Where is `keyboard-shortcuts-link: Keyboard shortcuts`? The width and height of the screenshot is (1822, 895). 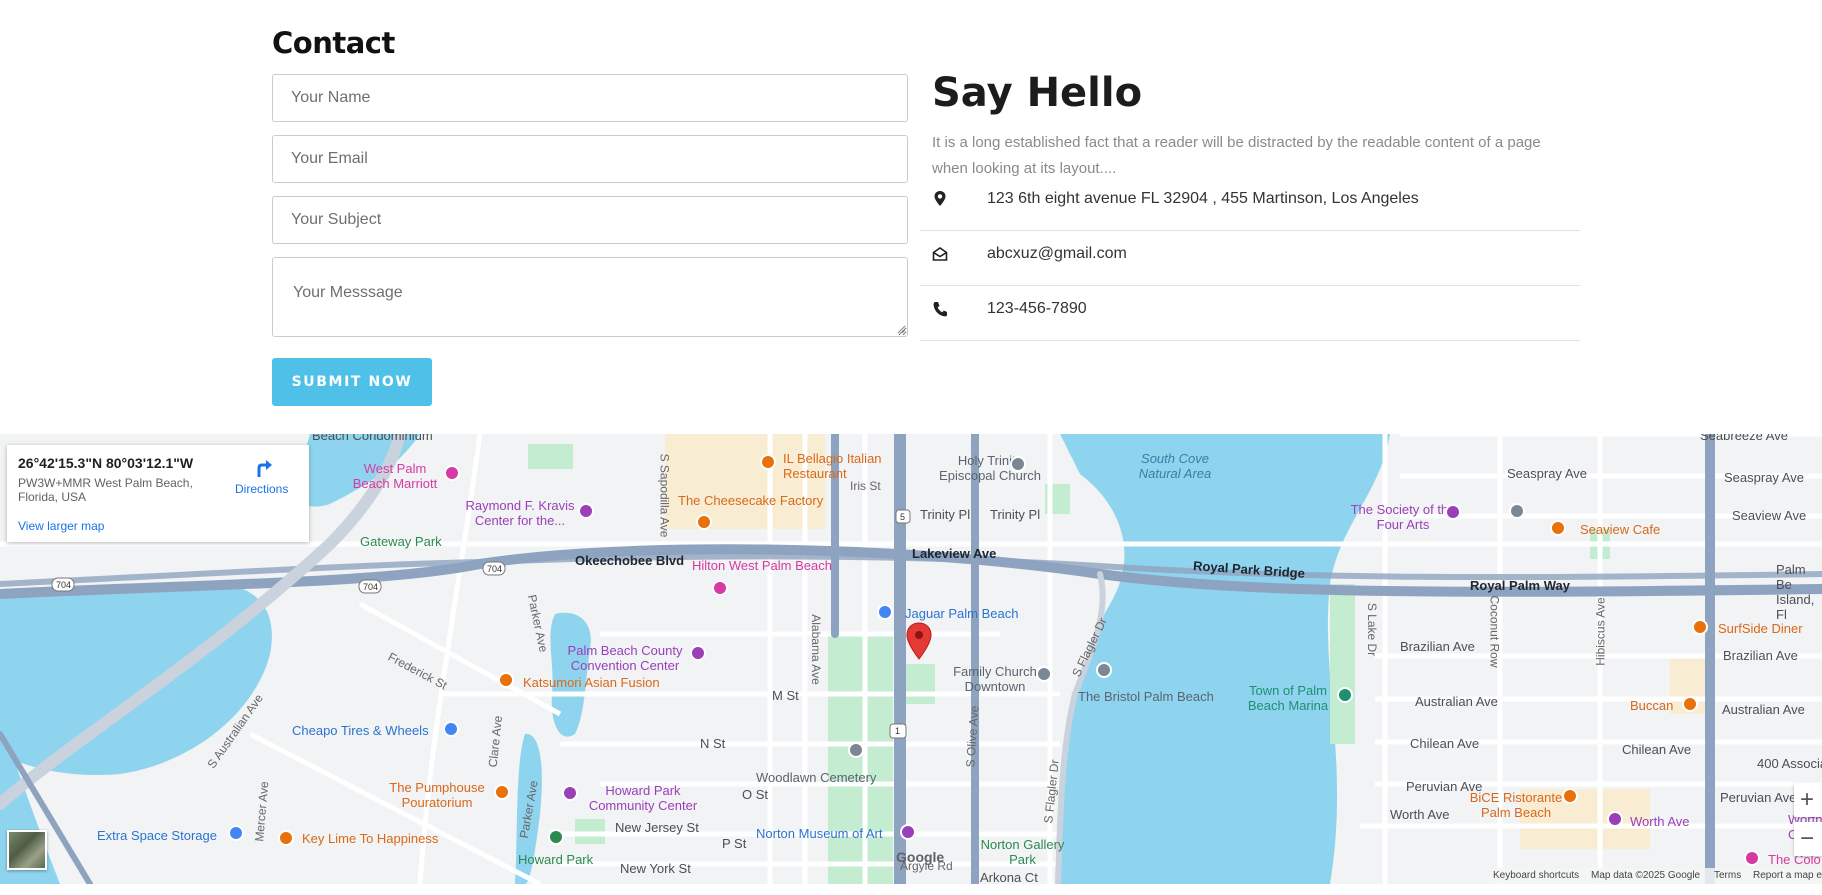 keyboard-shortcuts-link: Keyboard shortcuts is located at coordinates (1536, 875).